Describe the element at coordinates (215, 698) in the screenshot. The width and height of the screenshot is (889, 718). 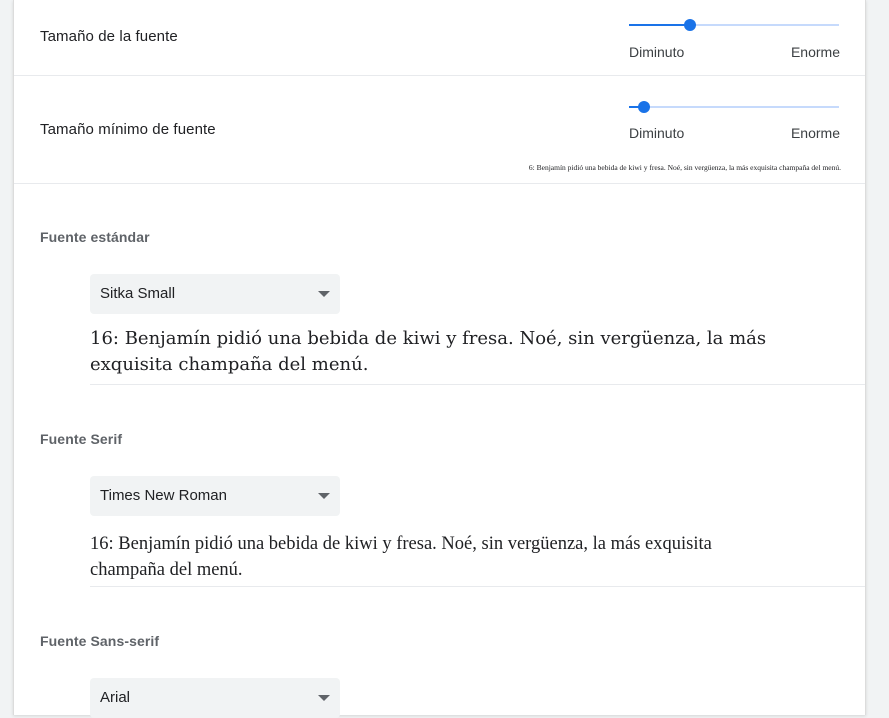
I see `sans-serif-font-select: Arial` at that location.